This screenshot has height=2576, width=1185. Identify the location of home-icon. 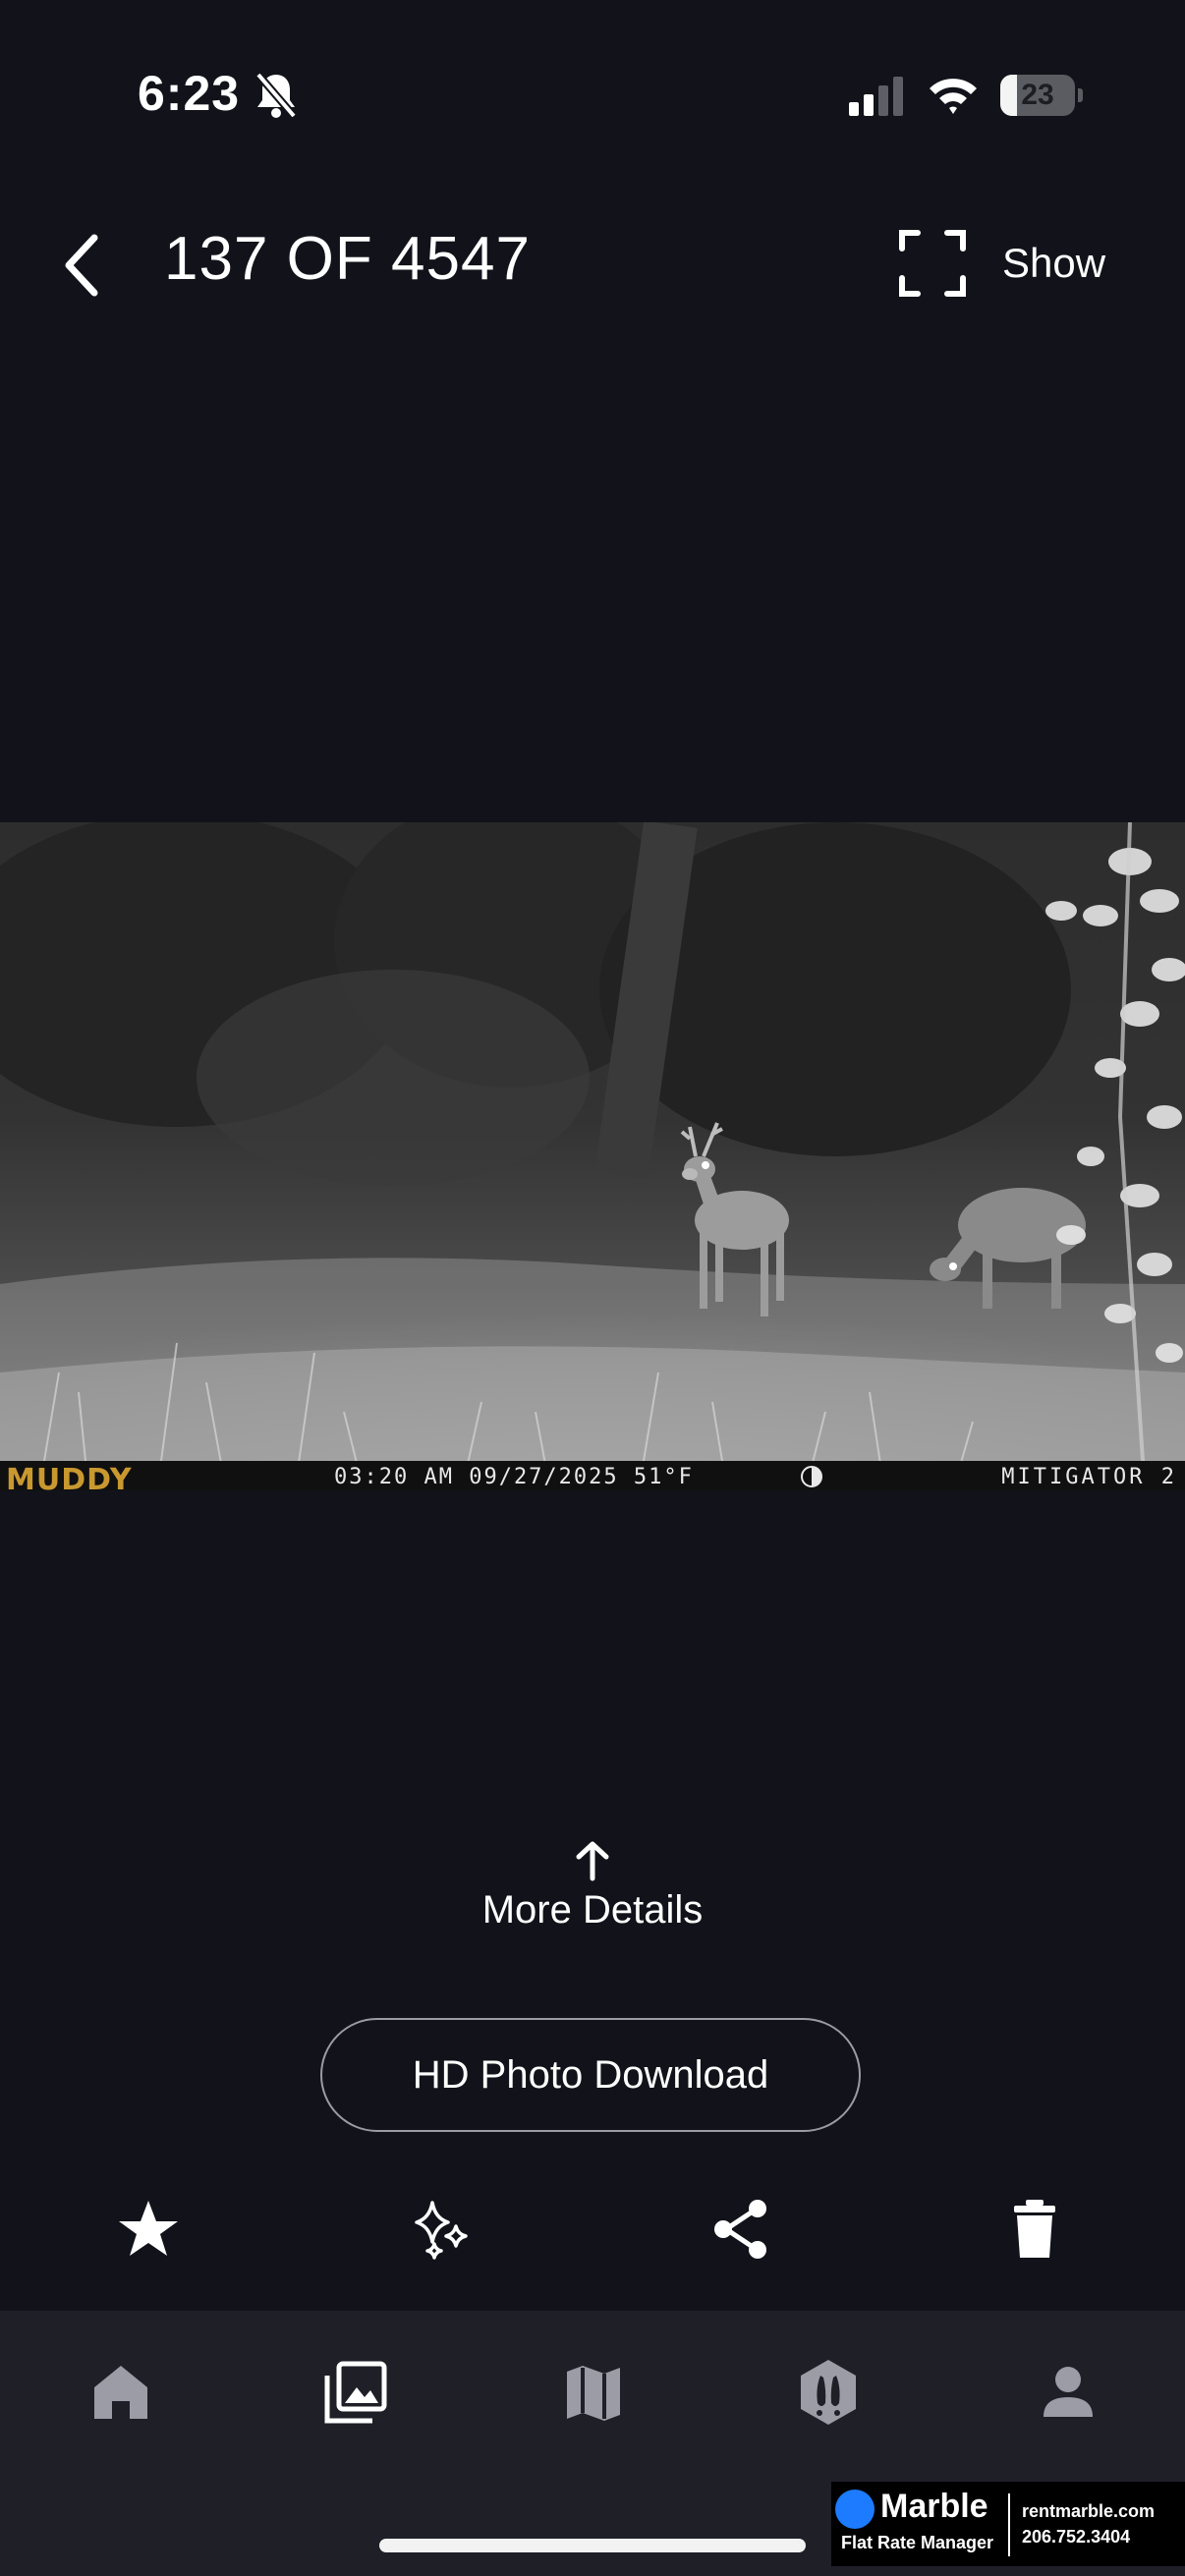
(121, 2392).